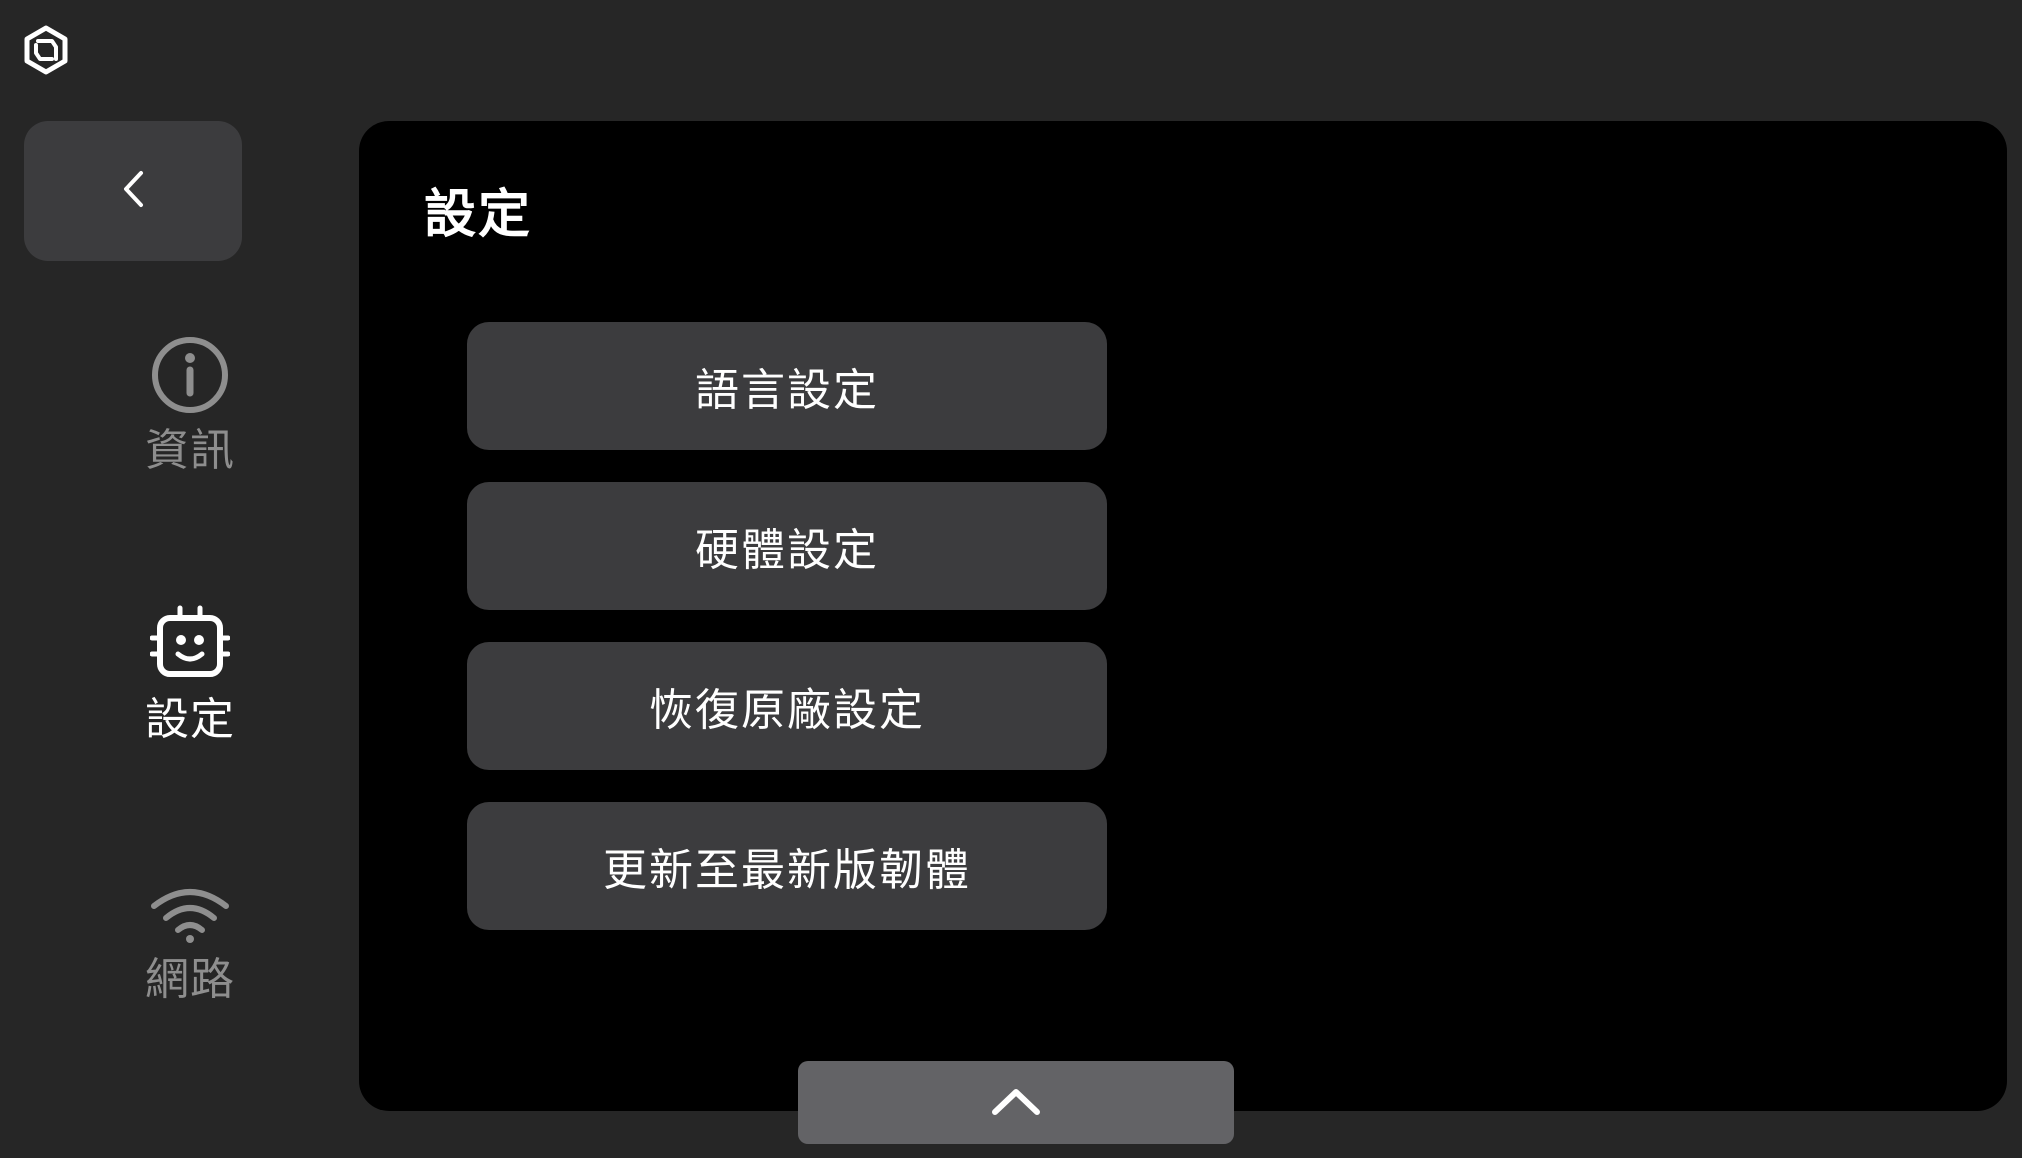 The image size is (2022, 1158). I want to click on factory-reset-button: 恢復原廠設定, so click(787, 706).